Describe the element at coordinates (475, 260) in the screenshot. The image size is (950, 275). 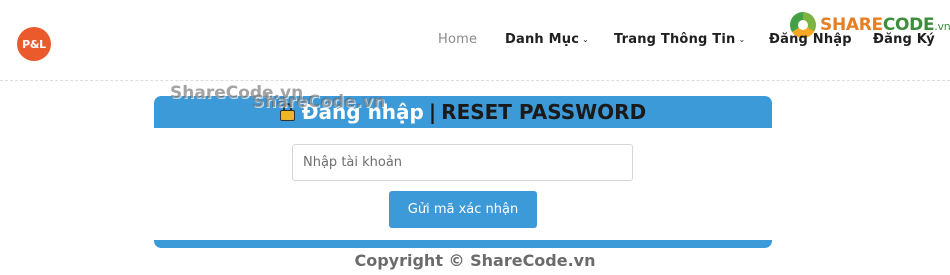
I see `copyright-text: Copyright © ShareCode.vn` at that location.